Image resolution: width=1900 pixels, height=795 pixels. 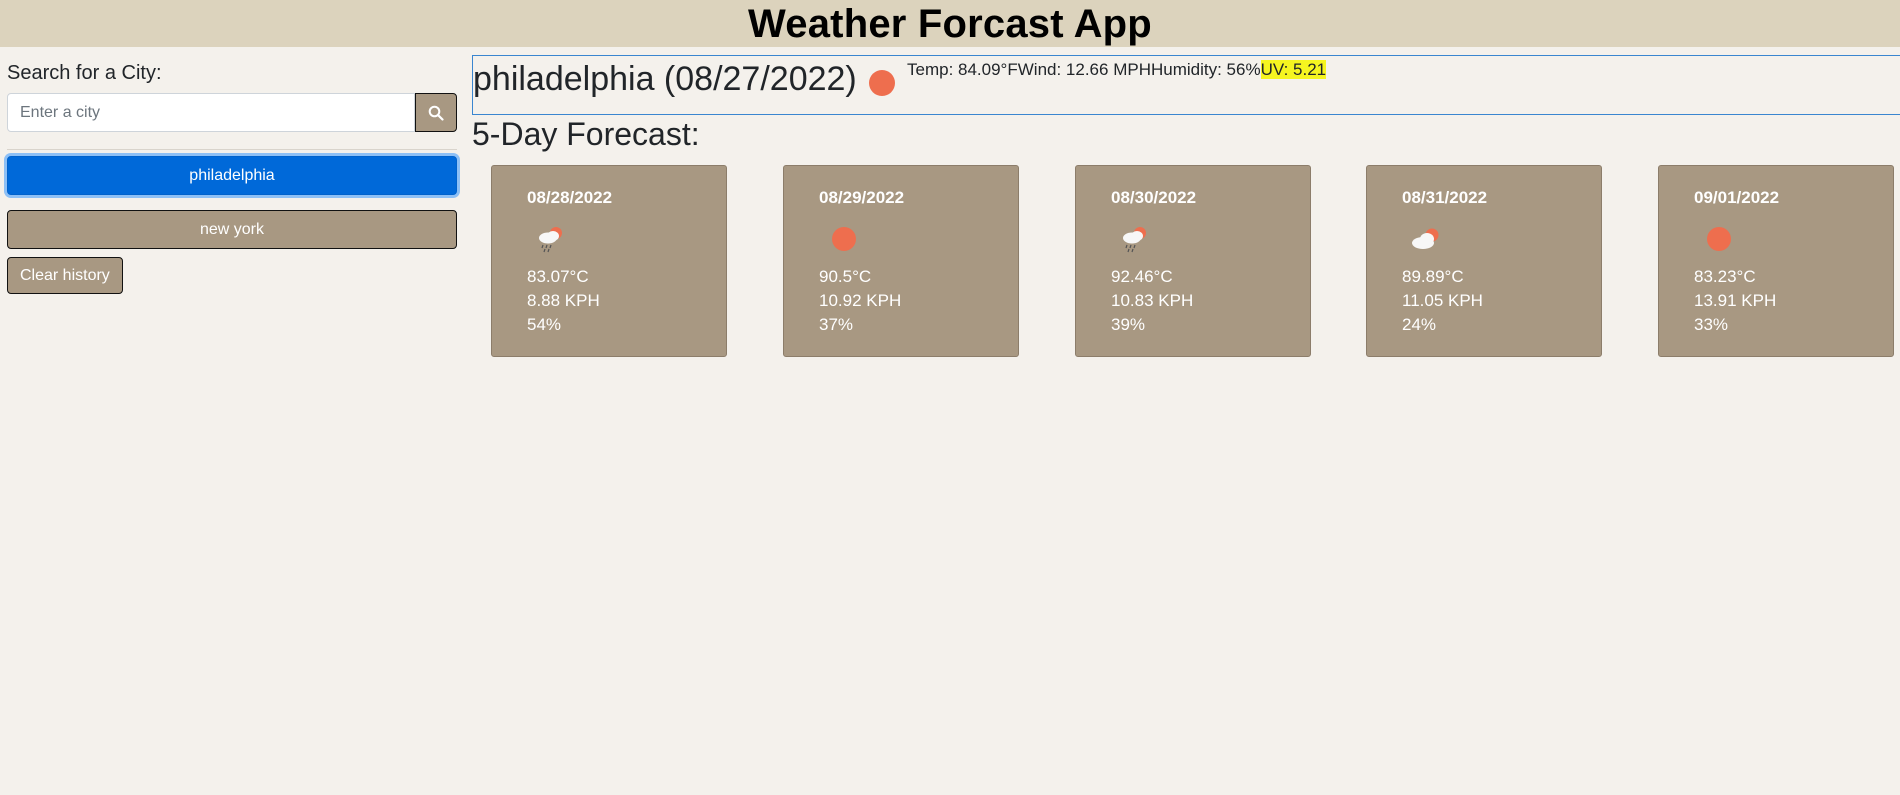 What do you see at coordinates (1735, 300) in the screenshot?
I see `forecast-wind: 13.91 KPH` at bounding box center [1735, 300].